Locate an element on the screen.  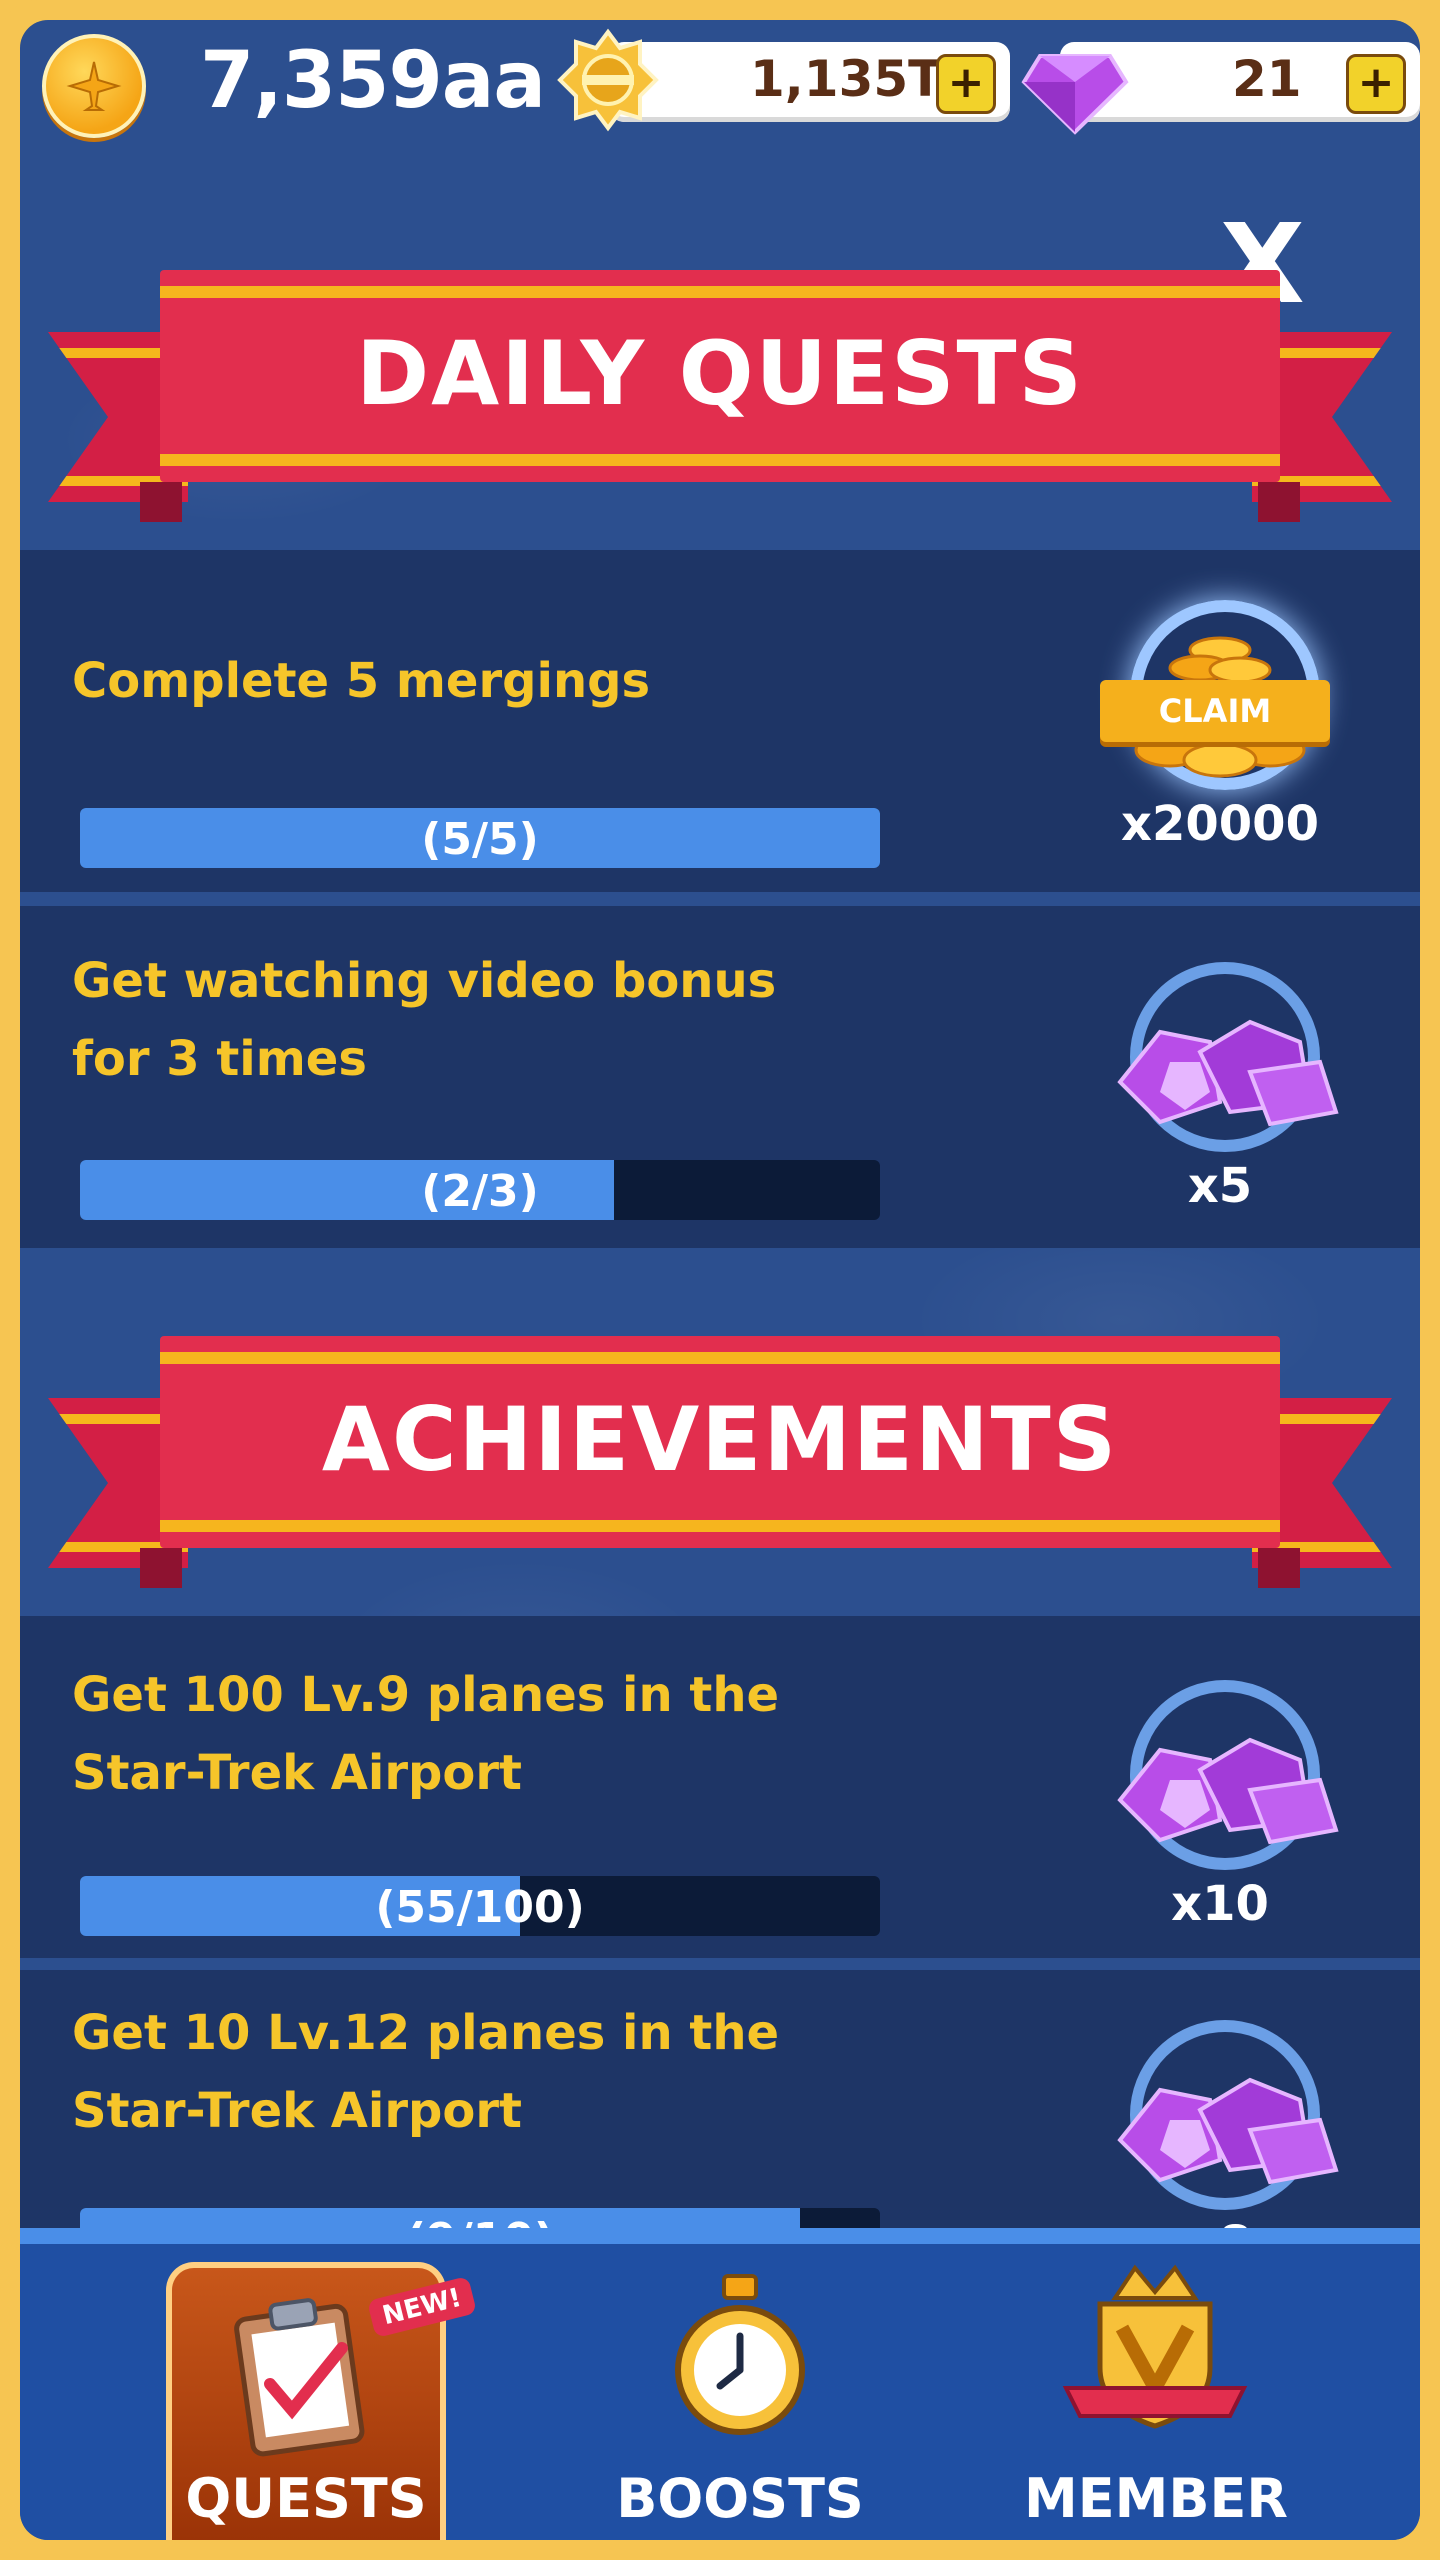
bottom-nav: NEW! QUESTS BOOSTS MEMBER is located at coordinates (720, 2384).